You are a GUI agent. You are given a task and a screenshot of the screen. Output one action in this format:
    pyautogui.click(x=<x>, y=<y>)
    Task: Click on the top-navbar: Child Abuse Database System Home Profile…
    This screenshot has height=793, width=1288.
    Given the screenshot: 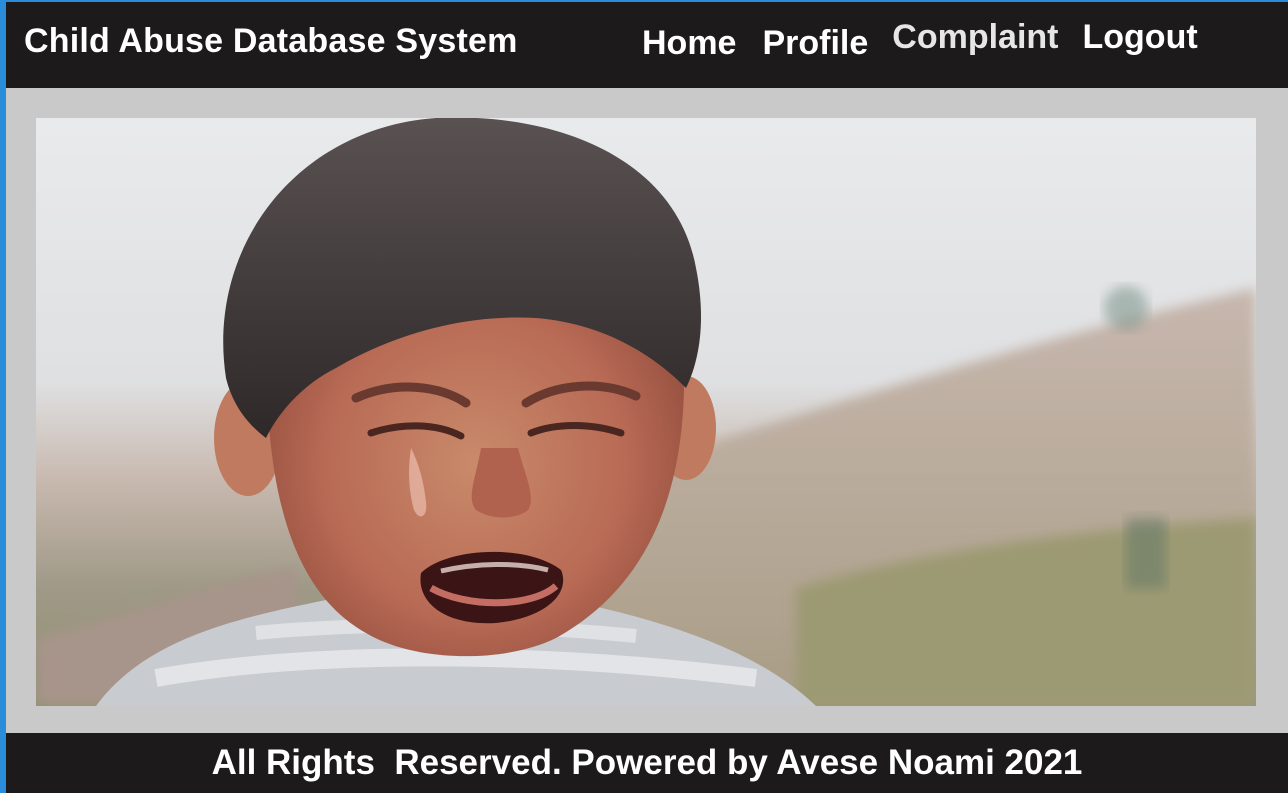 What is the action you would take?
    pyautogui.click(x=647, y=45)
    